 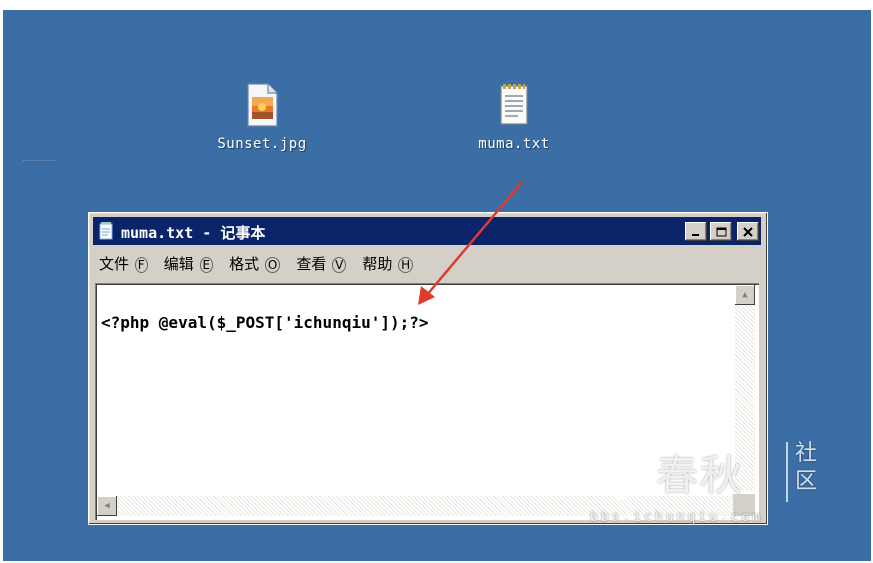 What do you see at coordinates (700, 475) in the screenshot?
I see `watermark-brand: 春秋` at bounding box center [700, 475].